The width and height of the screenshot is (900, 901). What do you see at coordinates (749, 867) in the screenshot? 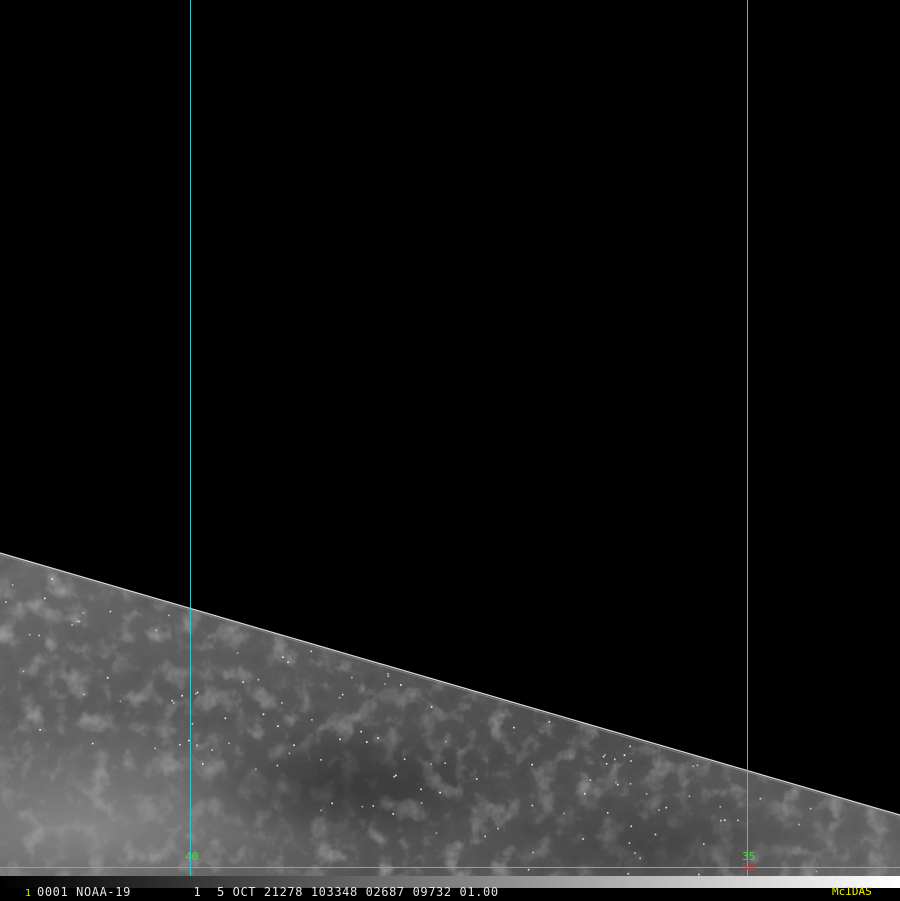
I see `latitude-label: 50` at bounding box center [749, 867].